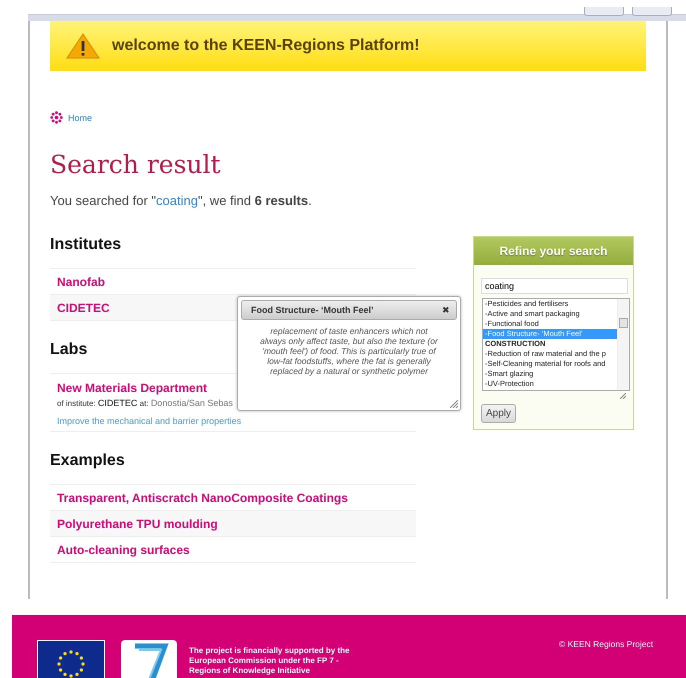 The width and height of the screenshot is (686, 678). Describe the element at coordinates (145, 403) in the screenshot. I see `institute-line: of institute: CIDETEC at: Donostia/San Sebas` at that location.